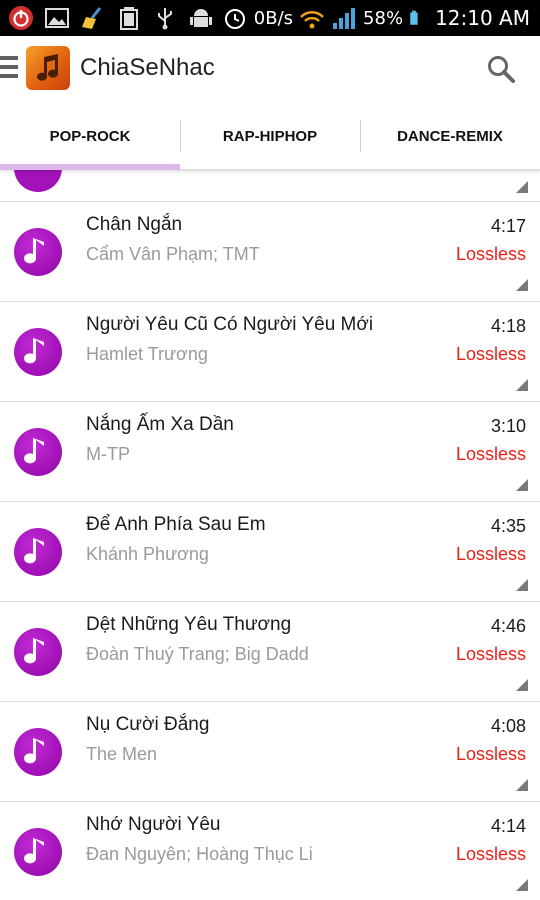 This screenshot has height=900, width=540. What do you see at coordinates (197, 654) in the screenshot?
I see `song-artist: Đoàn Thuý Trang; Big Dadd` at bounding box center [197, 654].